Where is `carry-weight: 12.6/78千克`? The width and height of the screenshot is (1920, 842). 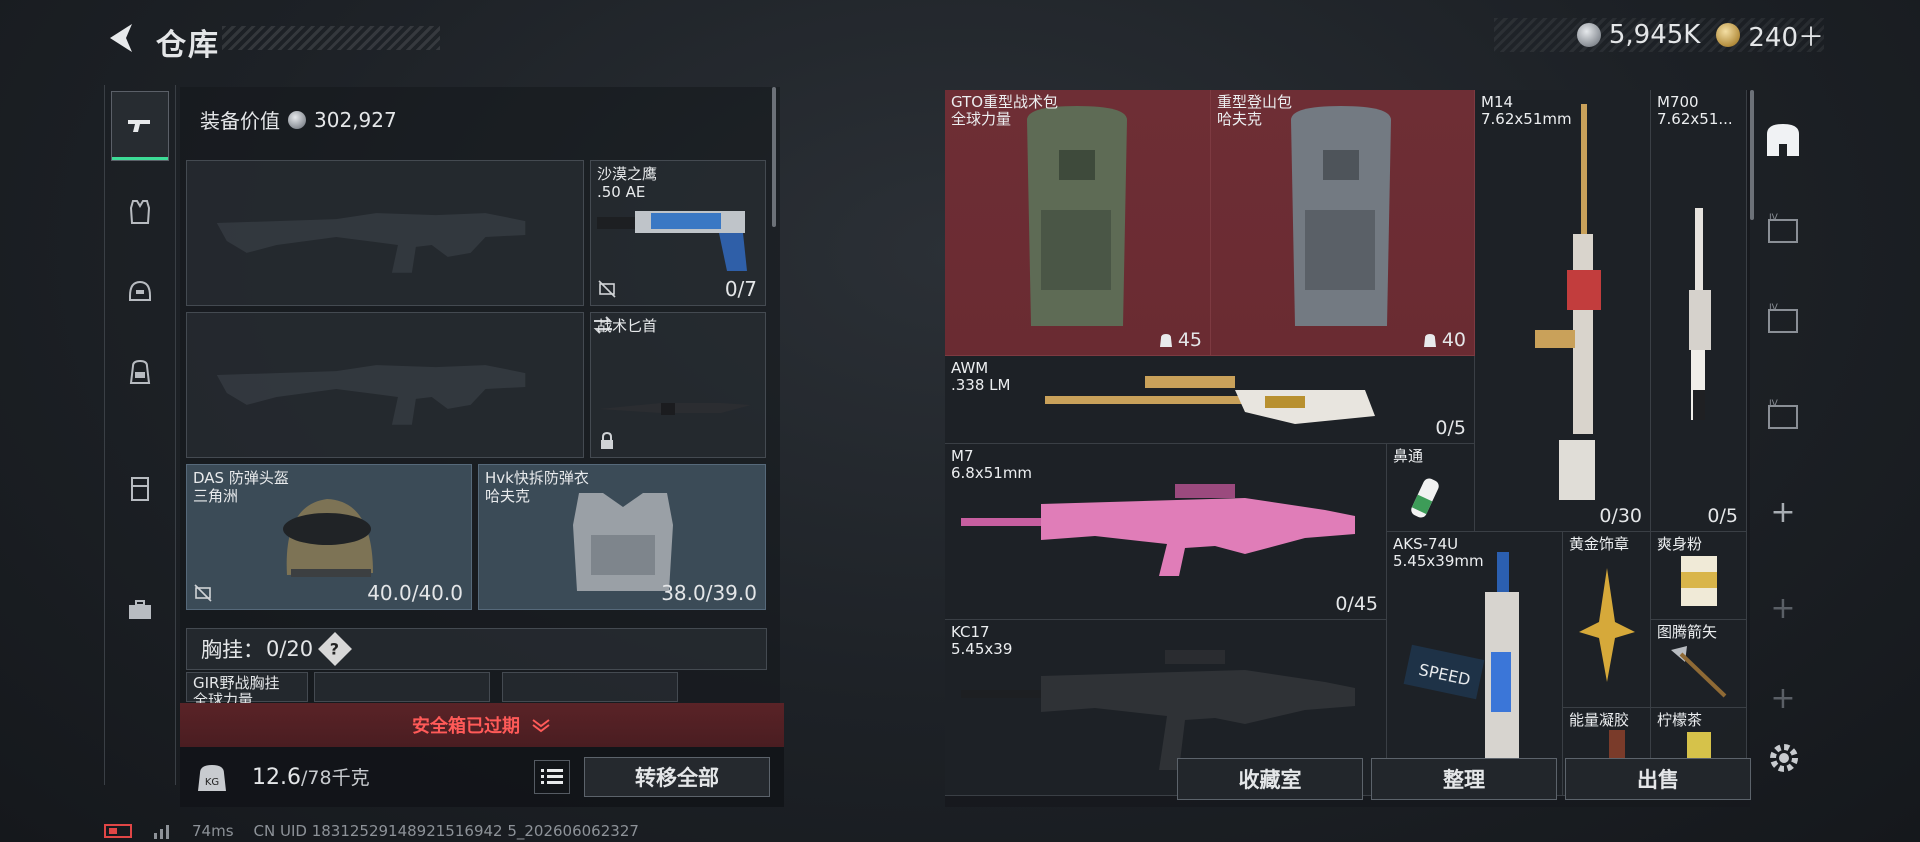 carry-weight: 12.6/78千克 is located at coordinates (311, 776).